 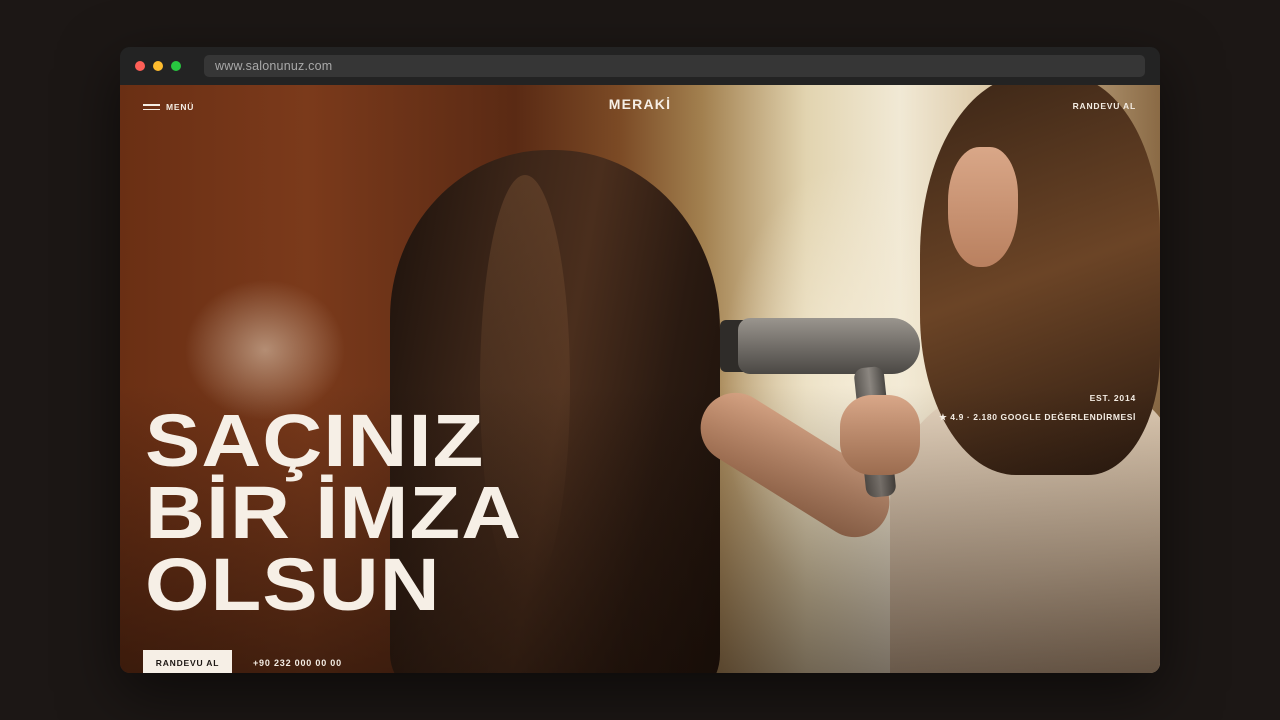 I want to click on phone-number-link: +90 232 000 00 00, so click(x=297, y=663).